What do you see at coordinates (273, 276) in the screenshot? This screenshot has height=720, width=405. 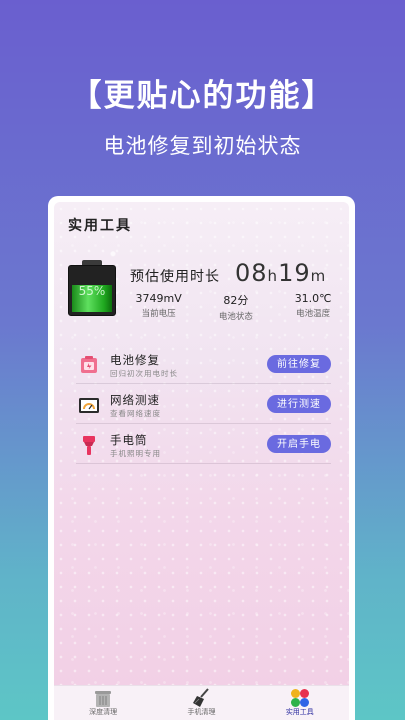 I see `estimate-hours-unit: h` at bounding box center [273, 276].